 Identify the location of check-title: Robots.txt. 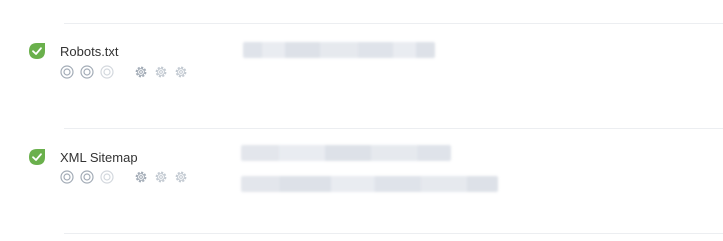
(89, 51).